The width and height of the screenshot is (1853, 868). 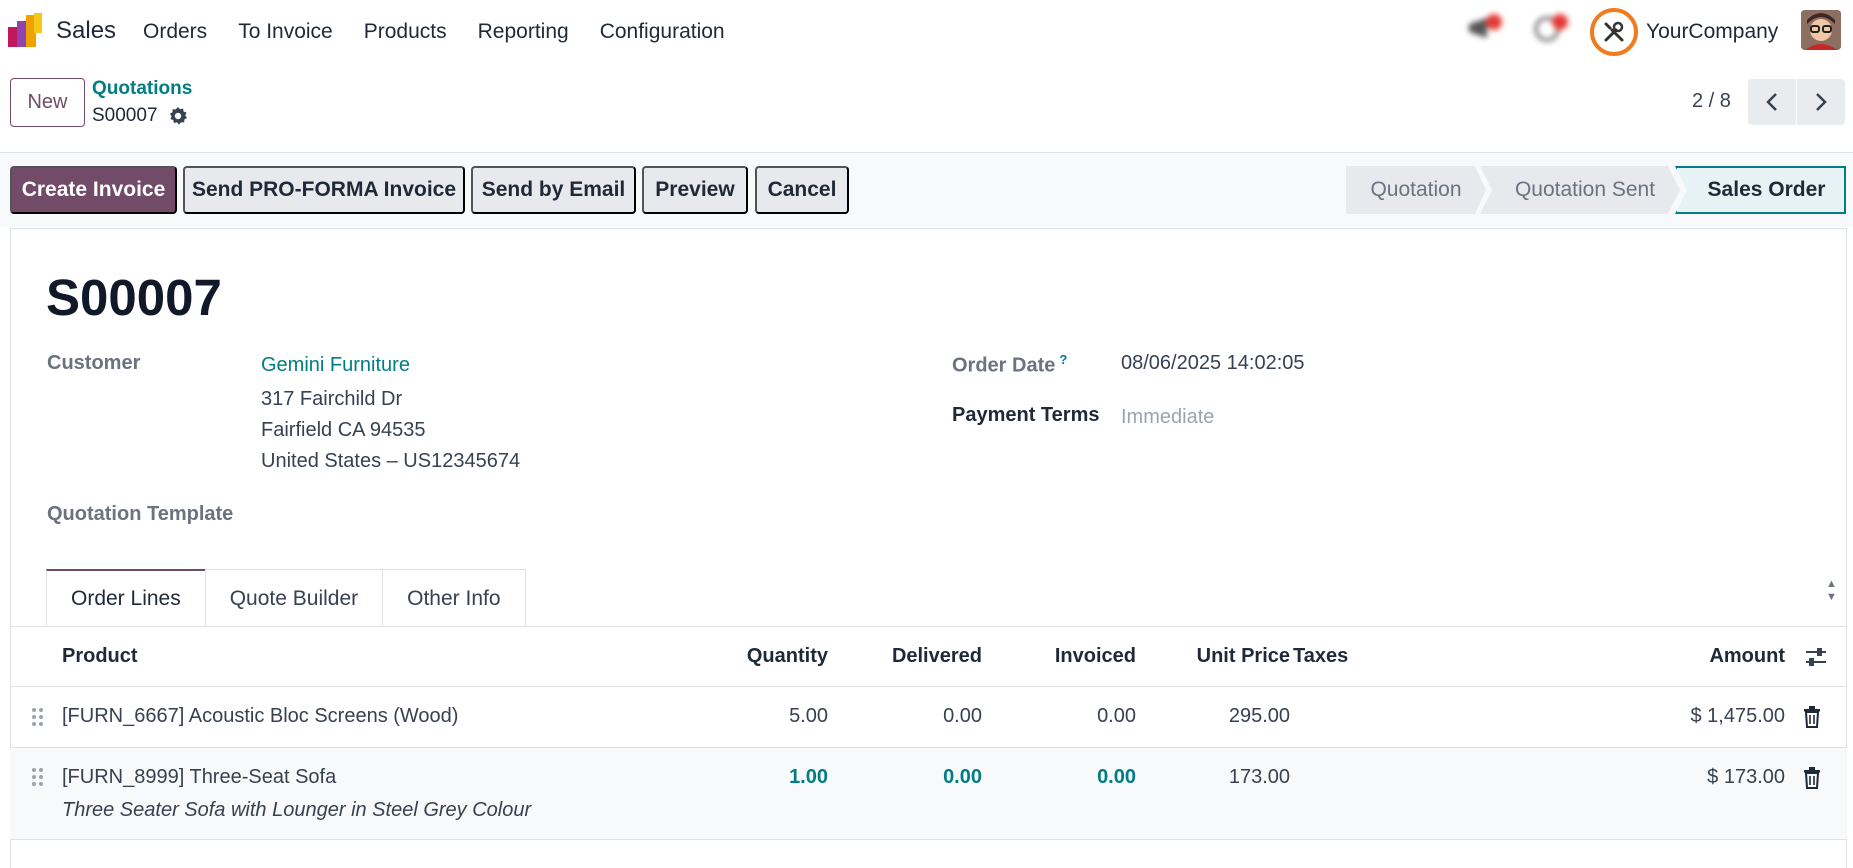 I want to click on messaging-icon, so click(x=1485, y=28).